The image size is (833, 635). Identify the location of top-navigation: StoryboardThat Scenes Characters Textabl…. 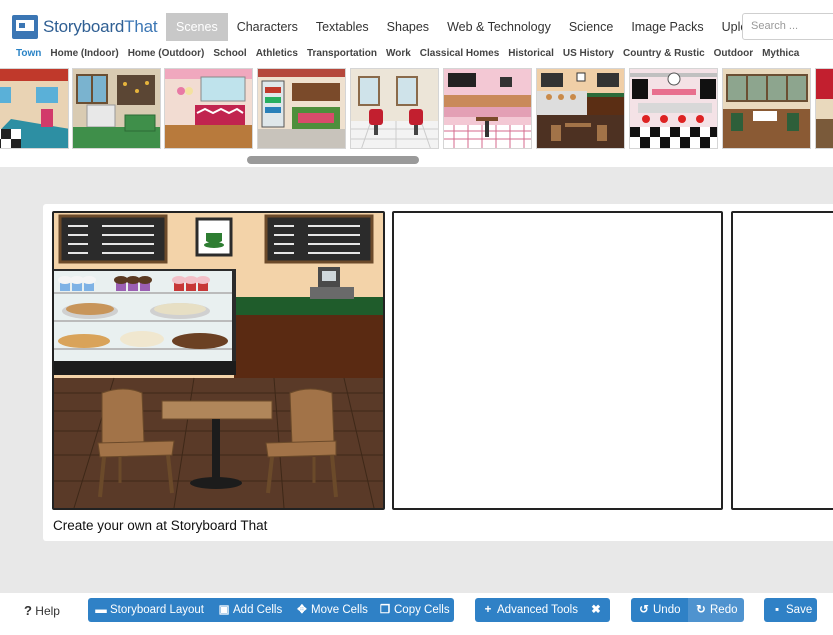
(416, 21).